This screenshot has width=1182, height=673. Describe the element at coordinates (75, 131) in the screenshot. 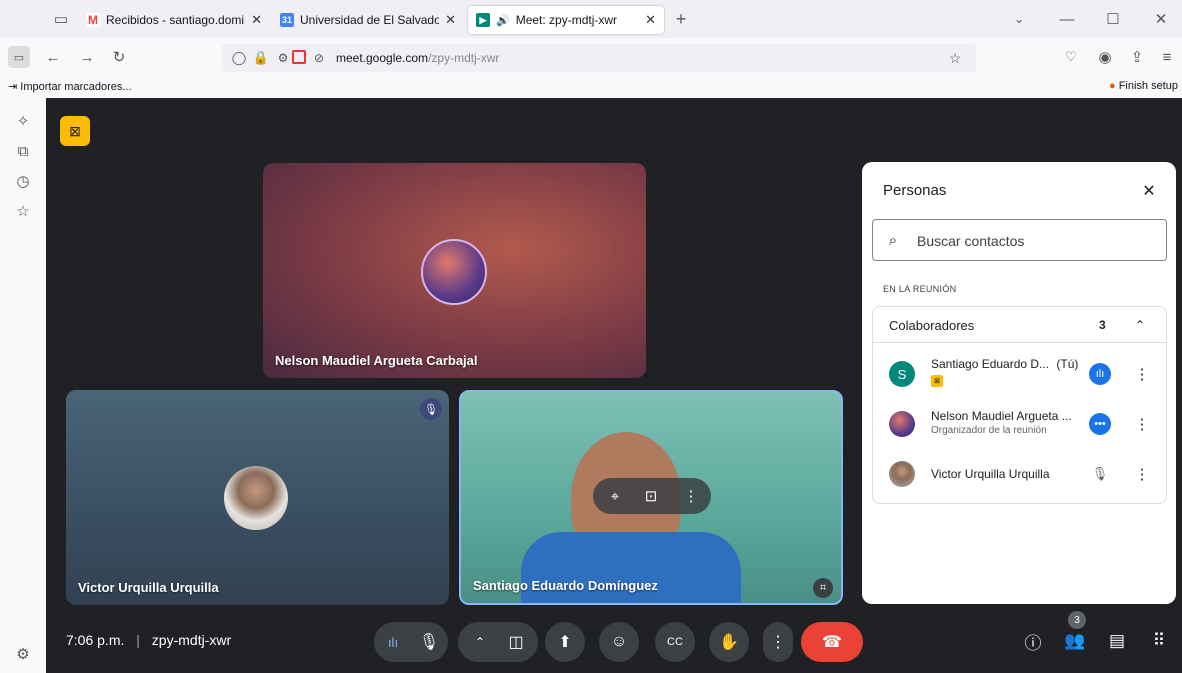

I see `camera-off-indicator-icon: ⊠` at that location.